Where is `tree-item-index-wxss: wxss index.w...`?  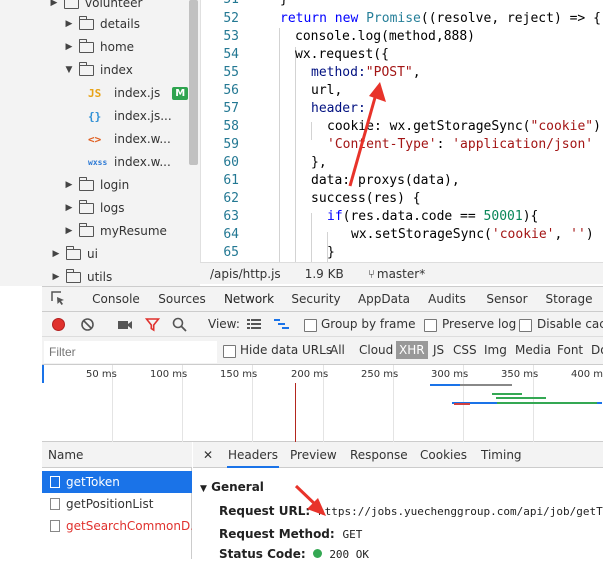
tree-item-index-wxss: wxss index.w... is located at coordinates (129, 162).